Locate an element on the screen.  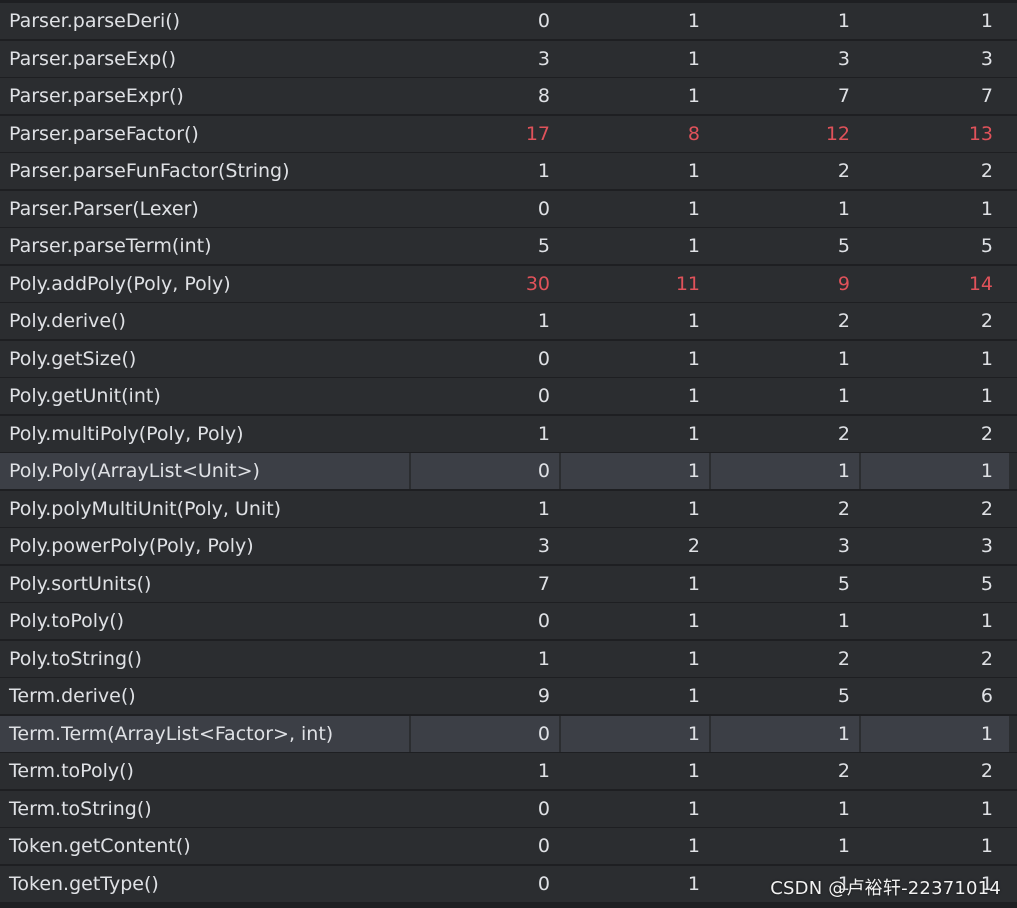
table-row: Parser.parseFactor() 17 8 12 13 is located at coordinates (508, 133).